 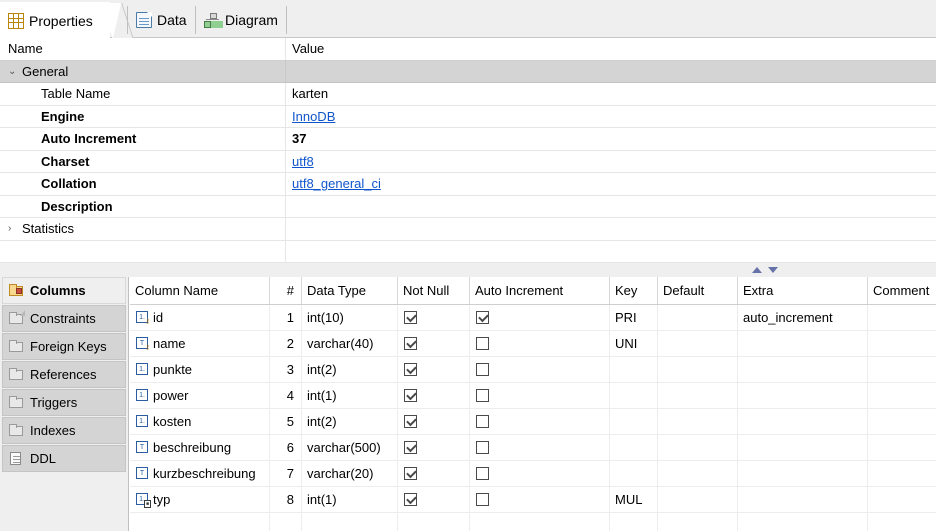 I want to click on sidebar-item-foreign-keys: Foreign Keys, so click(x=64, y=346).